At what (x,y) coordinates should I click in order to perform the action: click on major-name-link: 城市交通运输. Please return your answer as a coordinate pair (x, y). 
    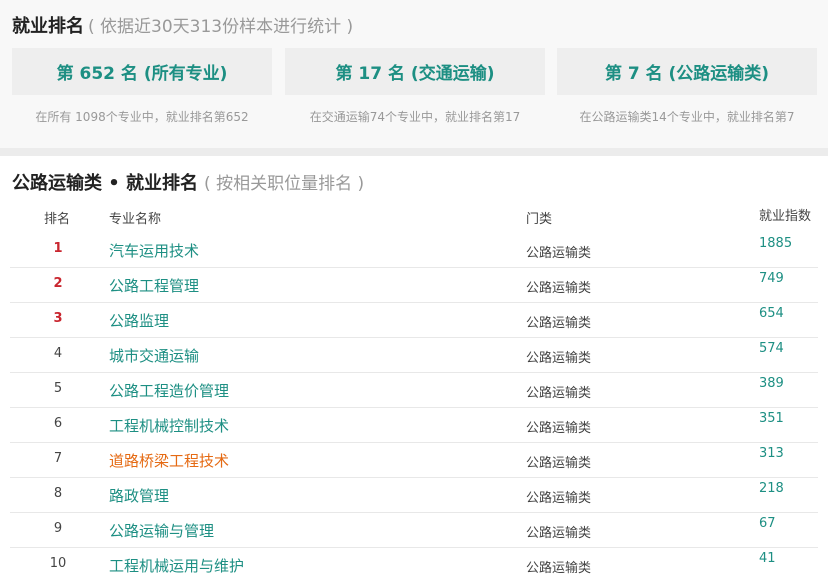
    Looking at the image, I should click on (154, 355).